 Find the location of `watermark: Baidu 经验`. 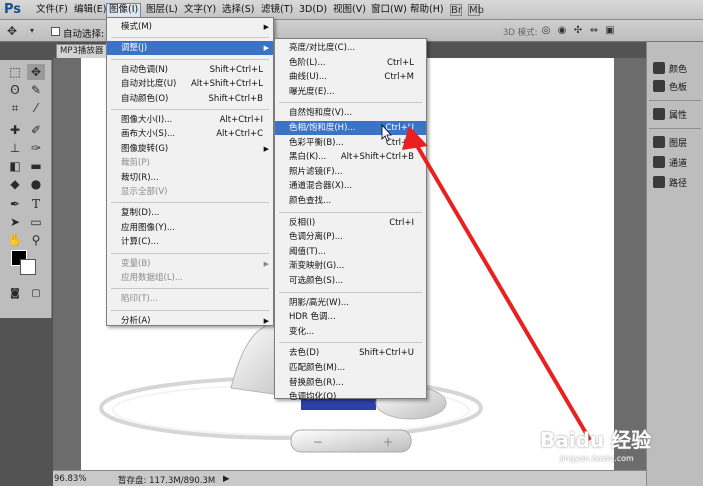

watermark: Baidu 经验 is located at coordinates (596, 440).